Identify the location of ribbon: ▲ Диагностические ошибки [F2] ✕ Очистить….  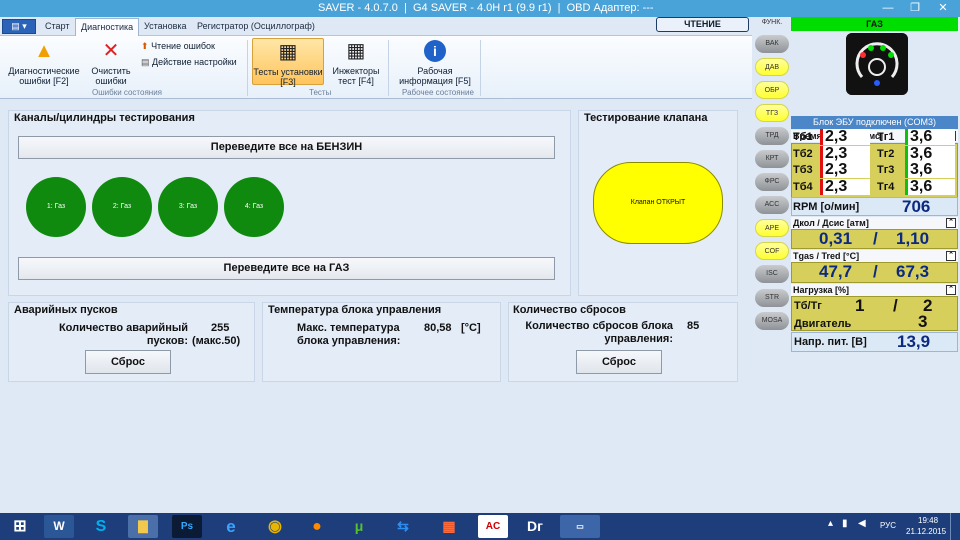
(376, 67).